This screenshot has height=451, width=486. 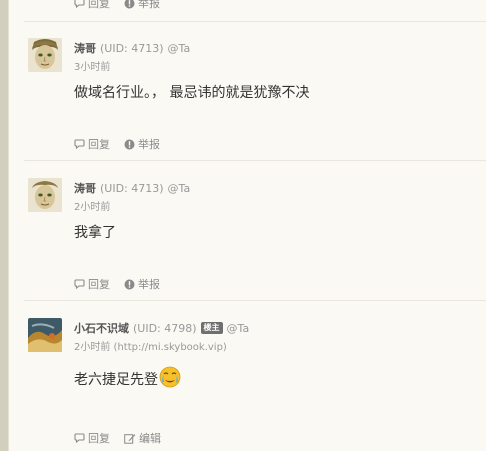 What do you see at coordinates (150, 347) in the screenshot?
I see `post-time: 2小时前 (http://mi.skybook.vip)` at bounding box center [150, 347].